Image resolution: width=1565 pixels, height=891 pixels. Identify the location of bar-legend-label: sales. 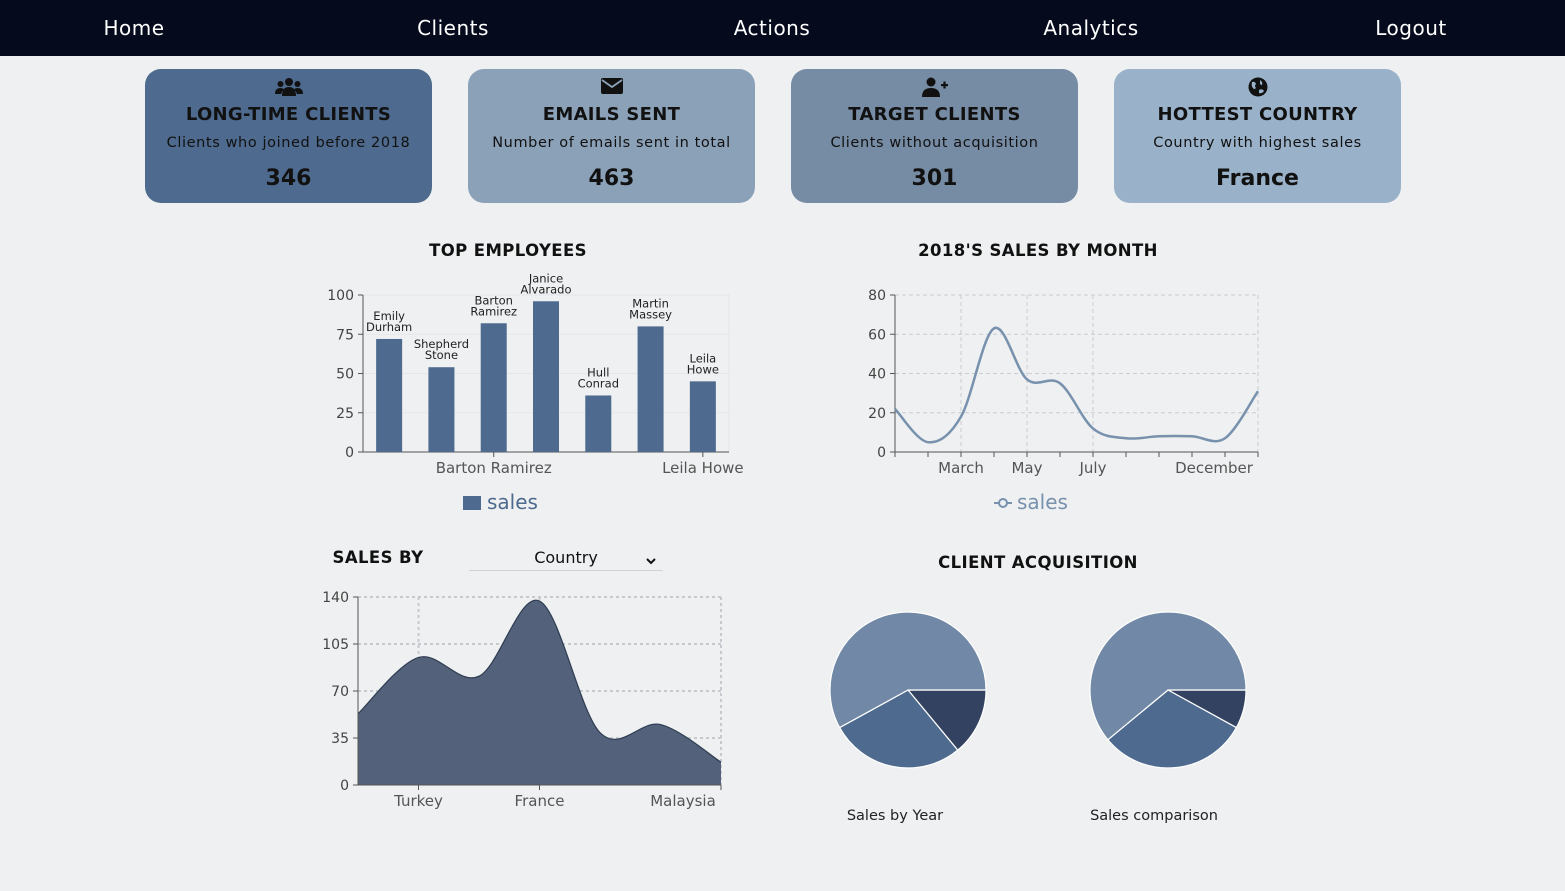
(512, 502).